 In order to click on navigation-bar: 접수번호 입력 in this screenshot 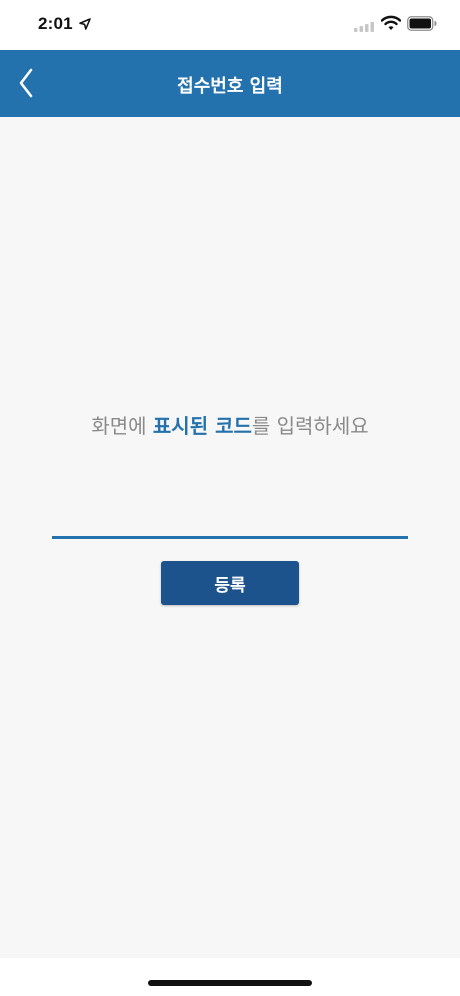, I will do `click(230, 83)`.